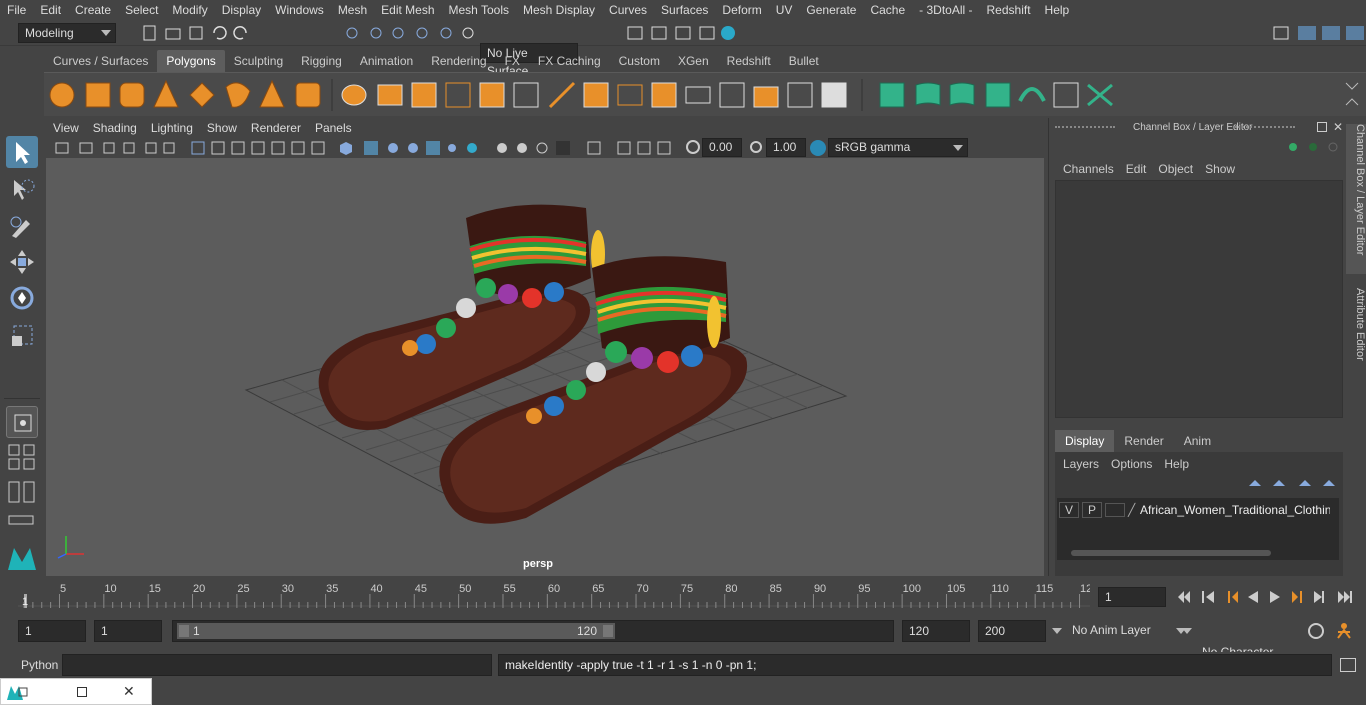  I want to click on tab-attribute-editor-vertical: Attribute Editor, so click(1356, 333).